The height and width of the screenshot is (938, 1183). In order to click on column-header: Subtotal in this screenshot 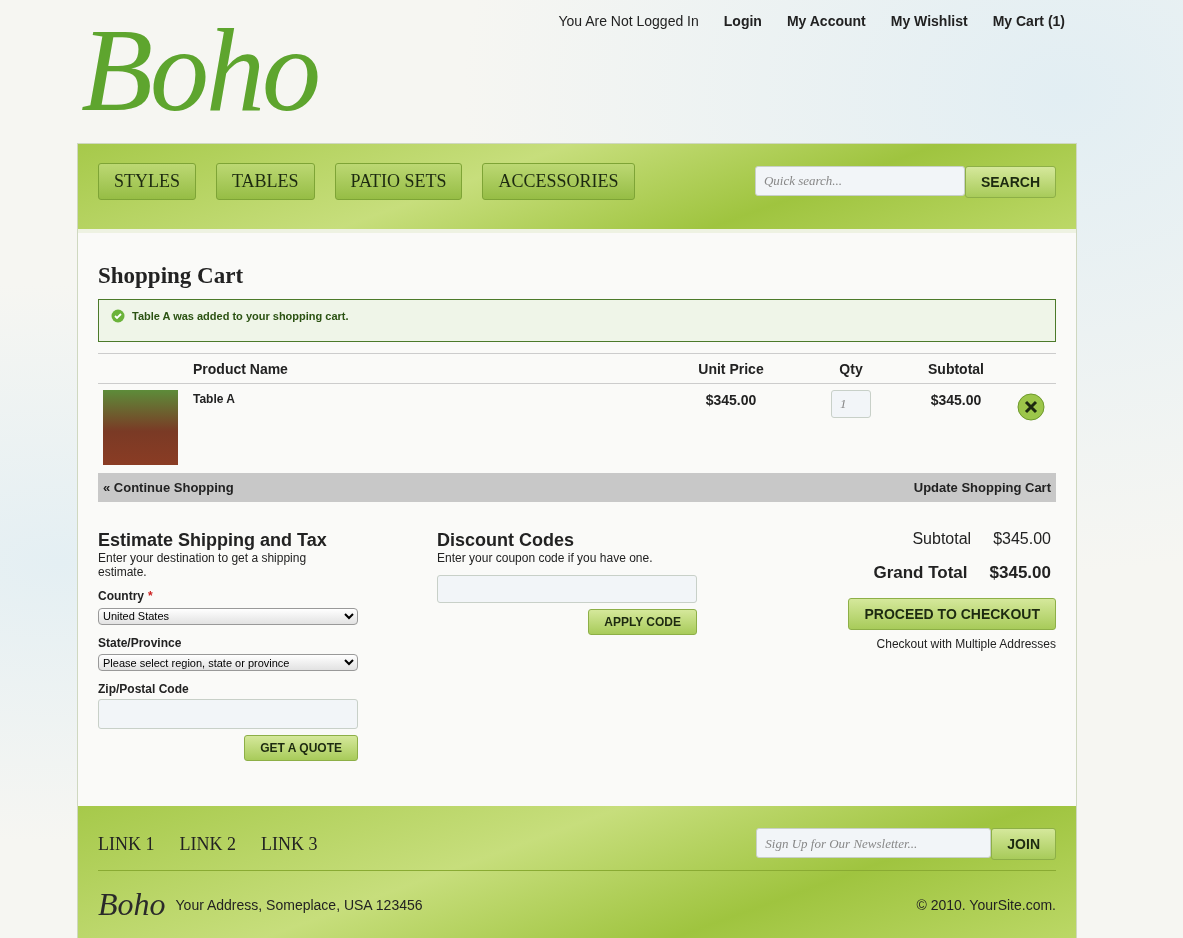, I will do `click(956, 369)`.